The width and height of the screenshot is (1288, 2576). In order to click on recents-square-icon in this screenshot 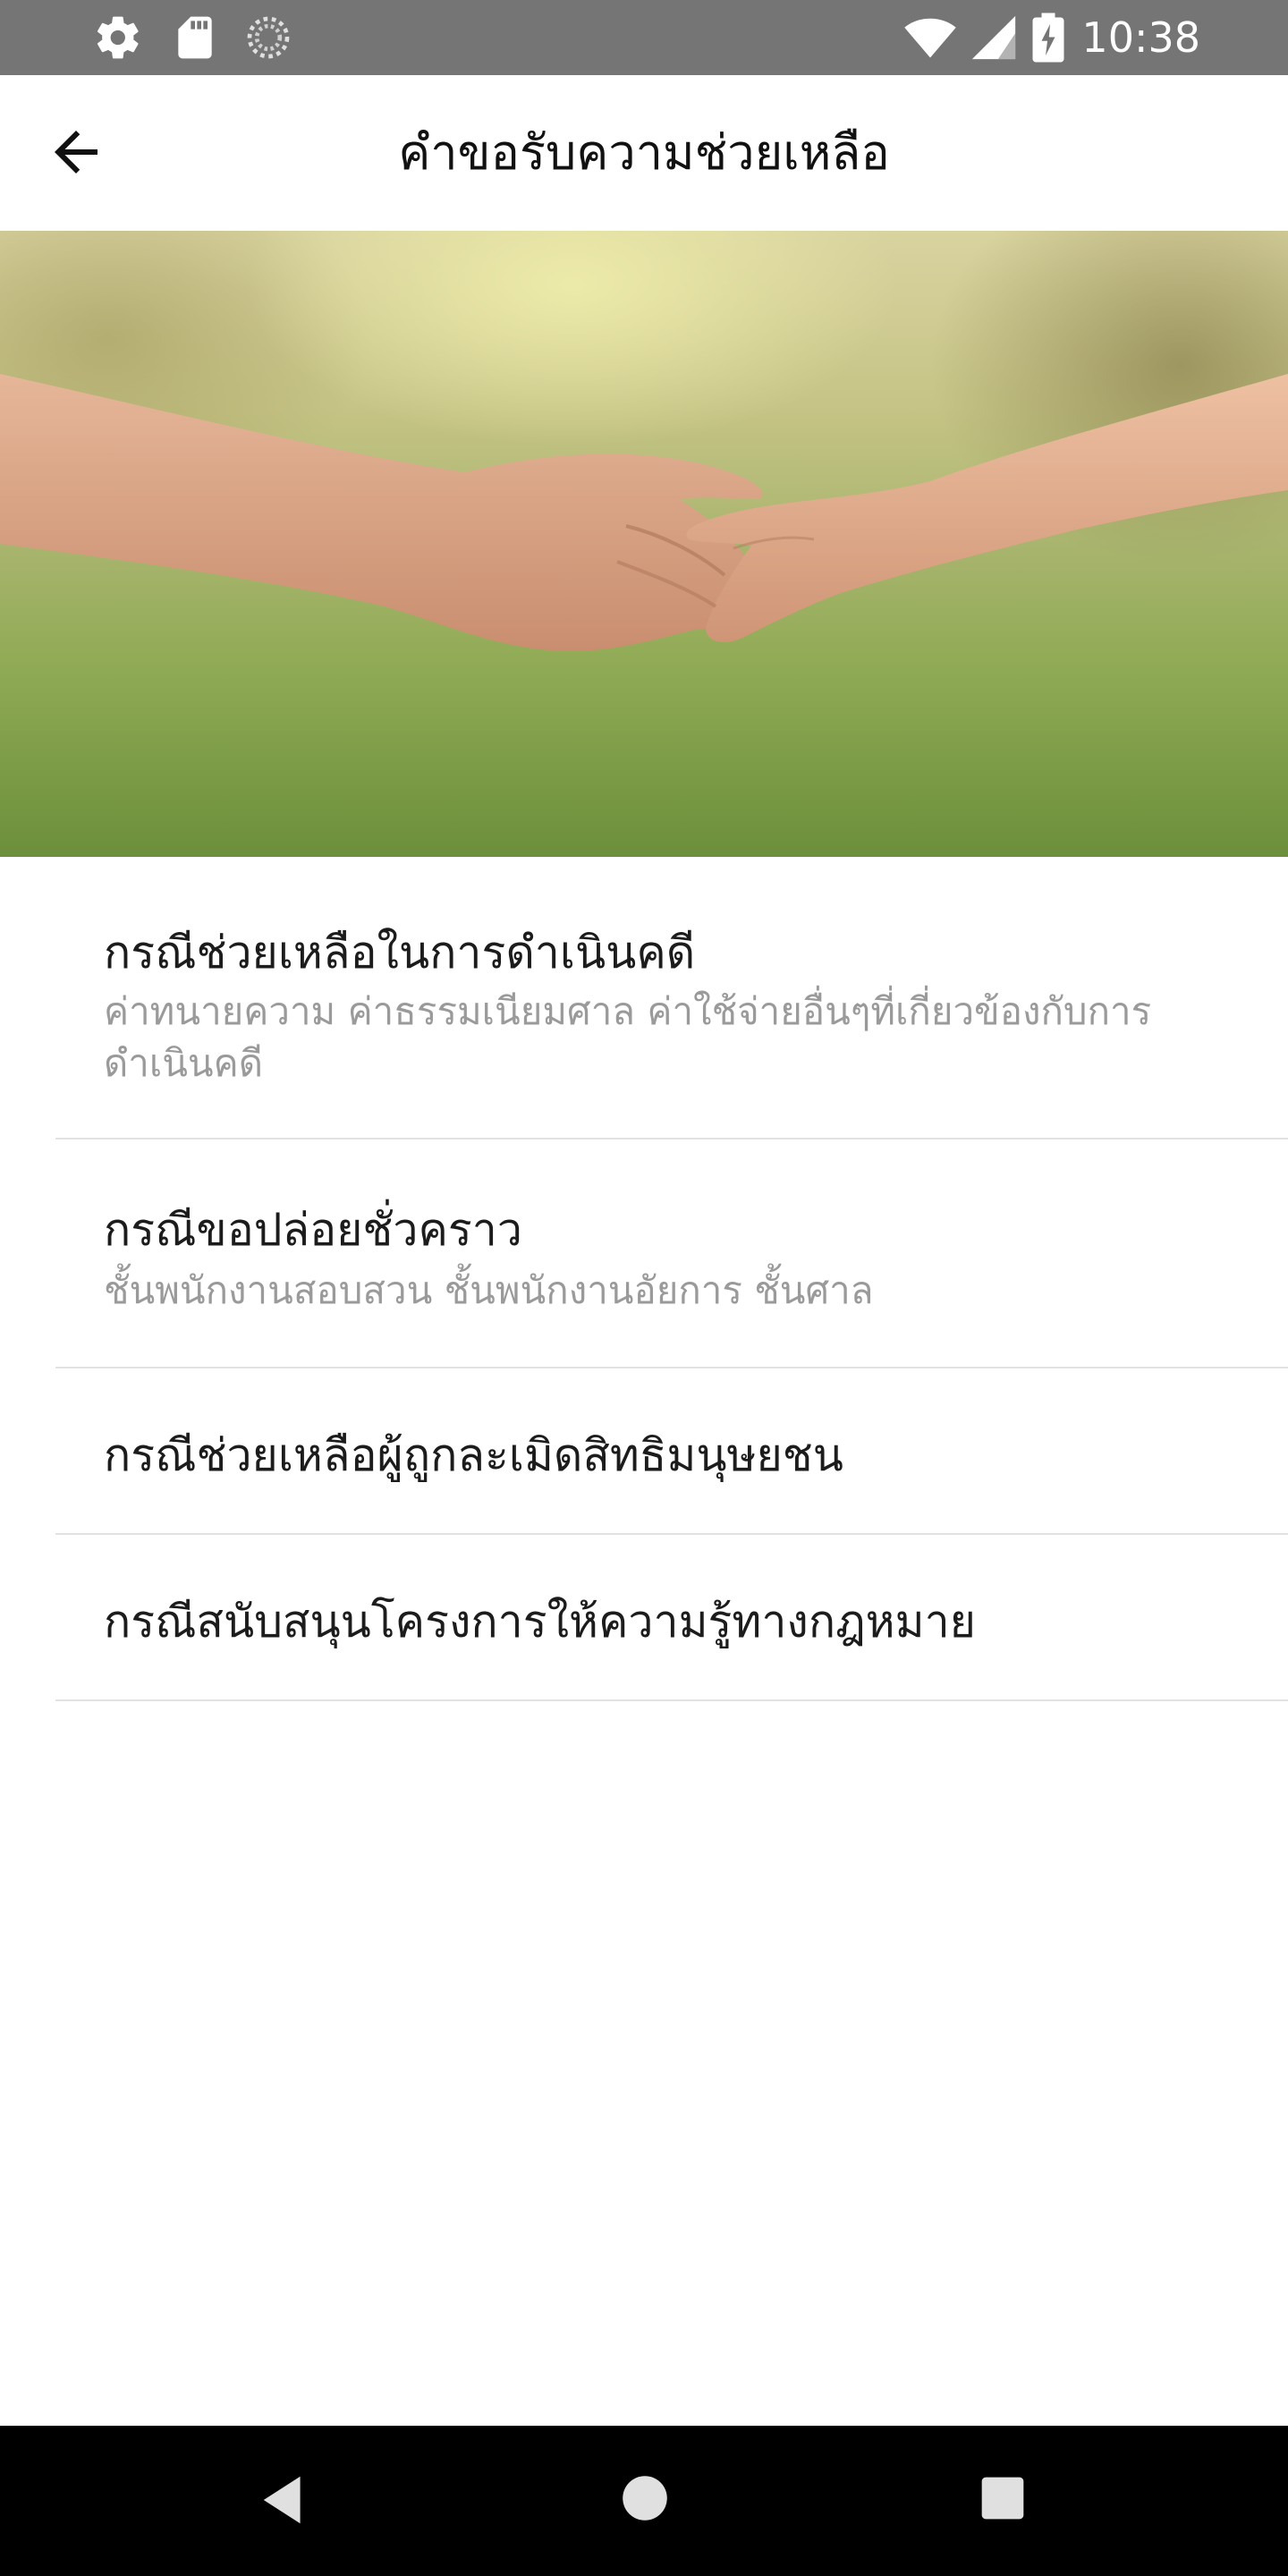, I will do `click(1002, 2498)`.